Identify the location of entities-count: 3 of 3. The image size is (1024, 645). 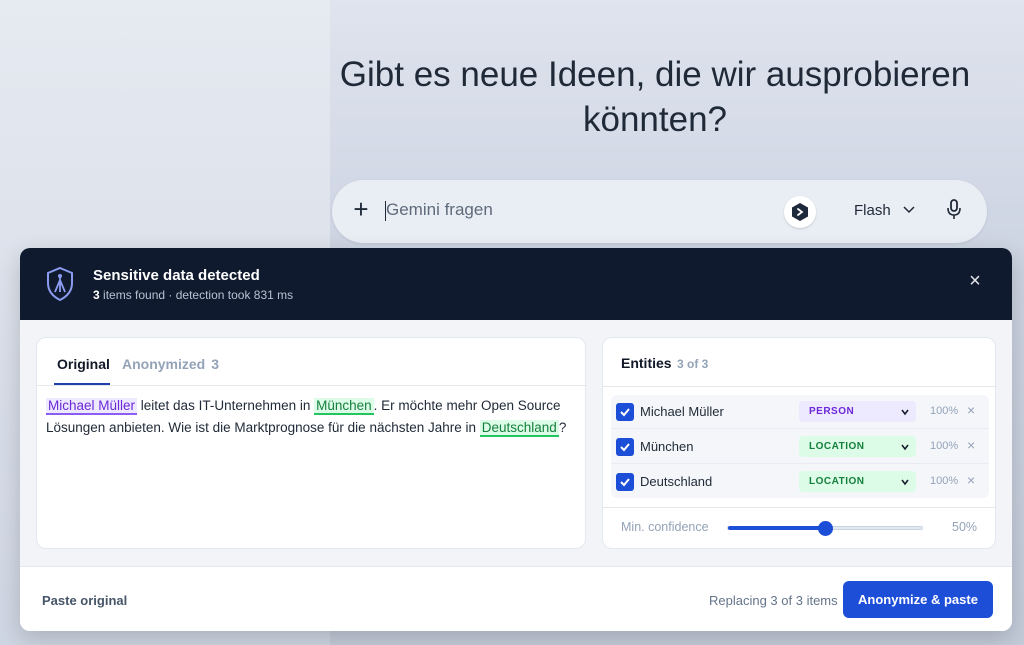
(693, 364).